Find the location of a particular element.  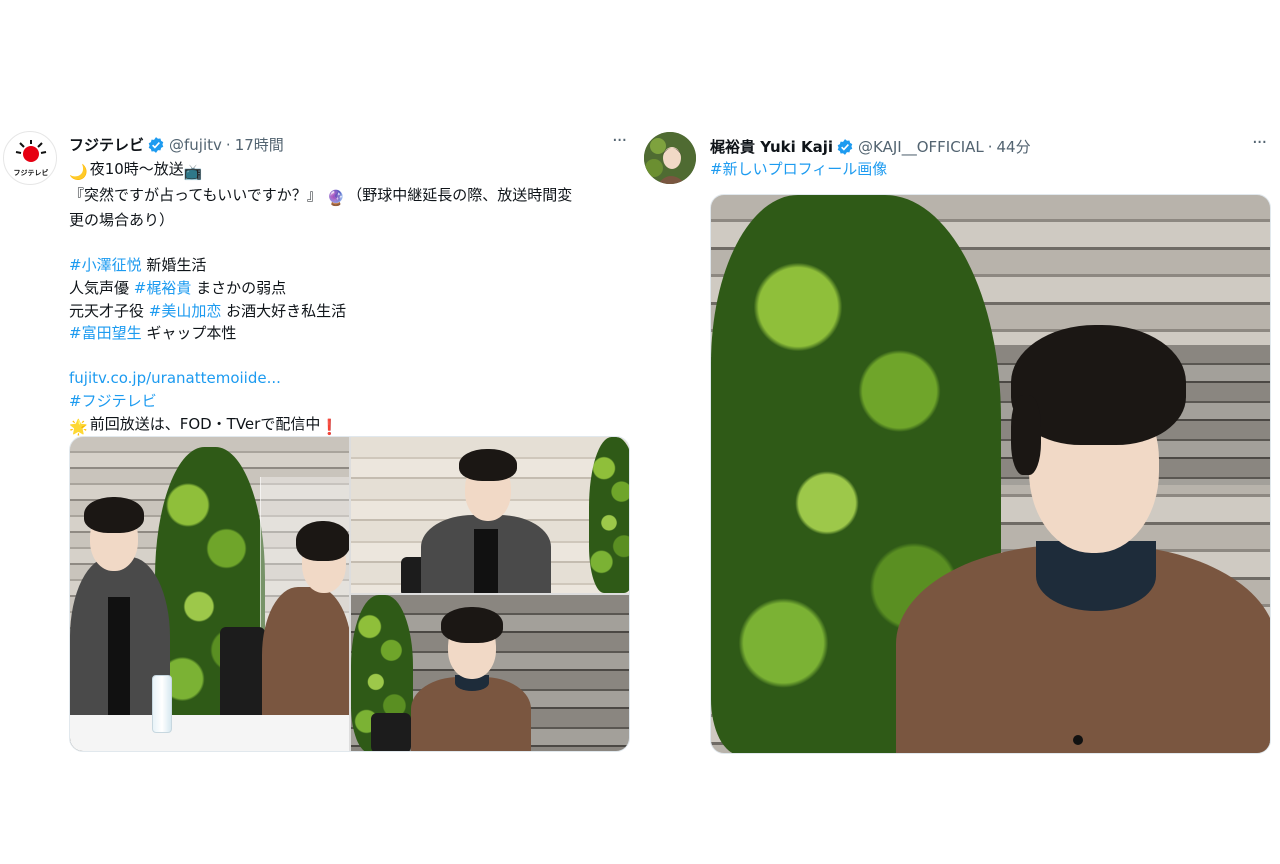

display-name: フジテレビ is located at coordinates (106, 144).